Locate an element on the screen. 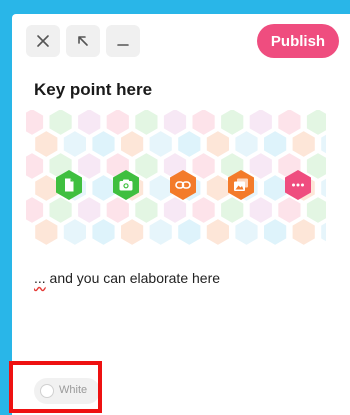 The height and width of the screenshot is (415, 350). post-body: ... and you can elaborate here is located at coordinates (127, 278).